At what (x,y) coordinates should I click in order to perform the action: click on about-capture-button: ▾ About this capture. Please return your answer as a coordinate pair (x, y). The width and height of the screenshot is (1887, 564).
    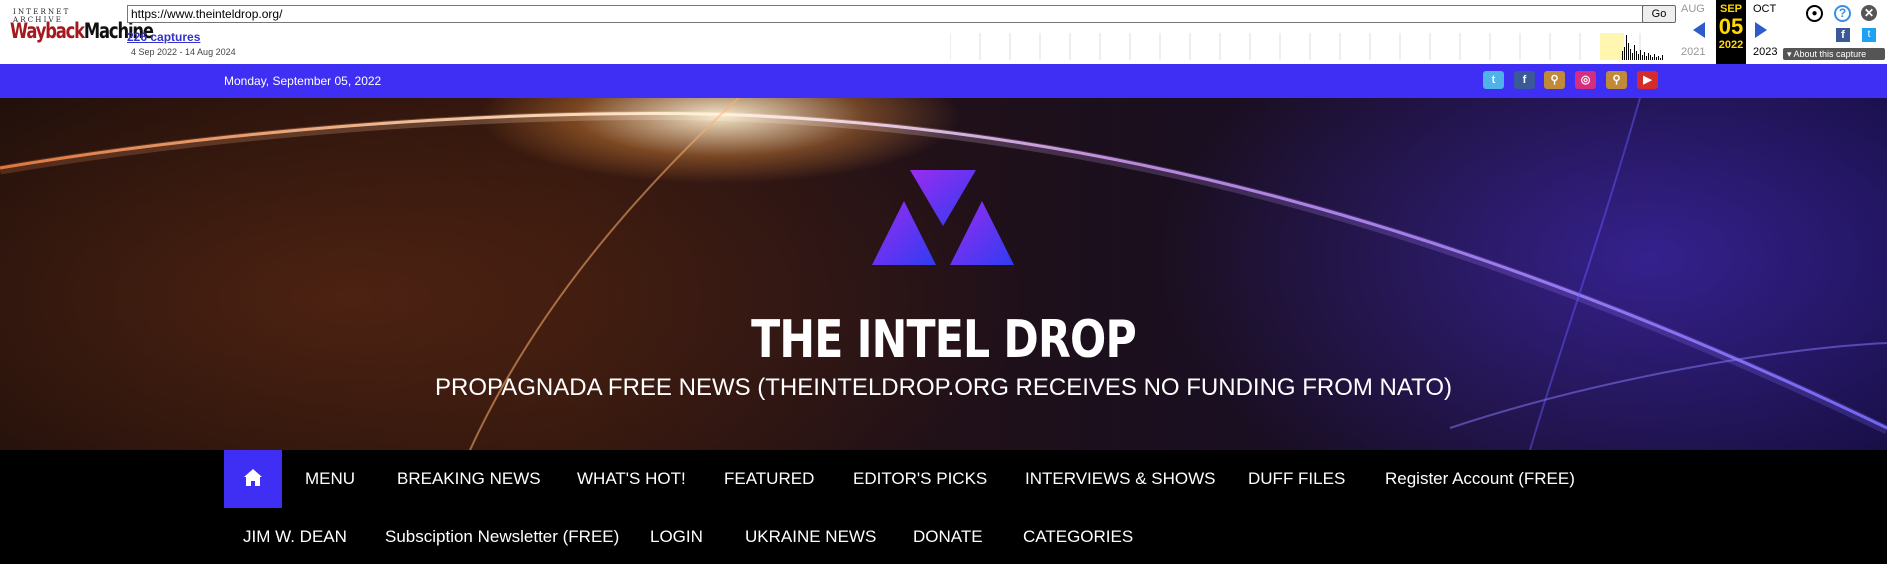
    Looking at the image, I should click on (1834, 54).